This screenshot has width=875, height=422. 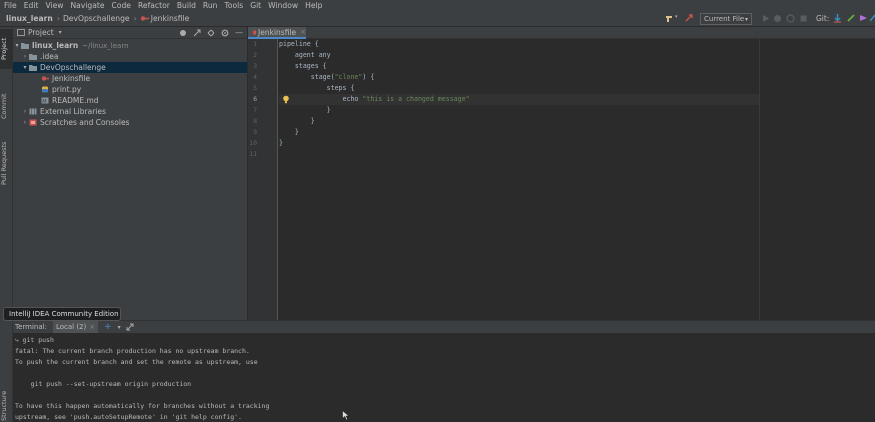 I want to click on add-config-icon, so click(x=689, y=18).